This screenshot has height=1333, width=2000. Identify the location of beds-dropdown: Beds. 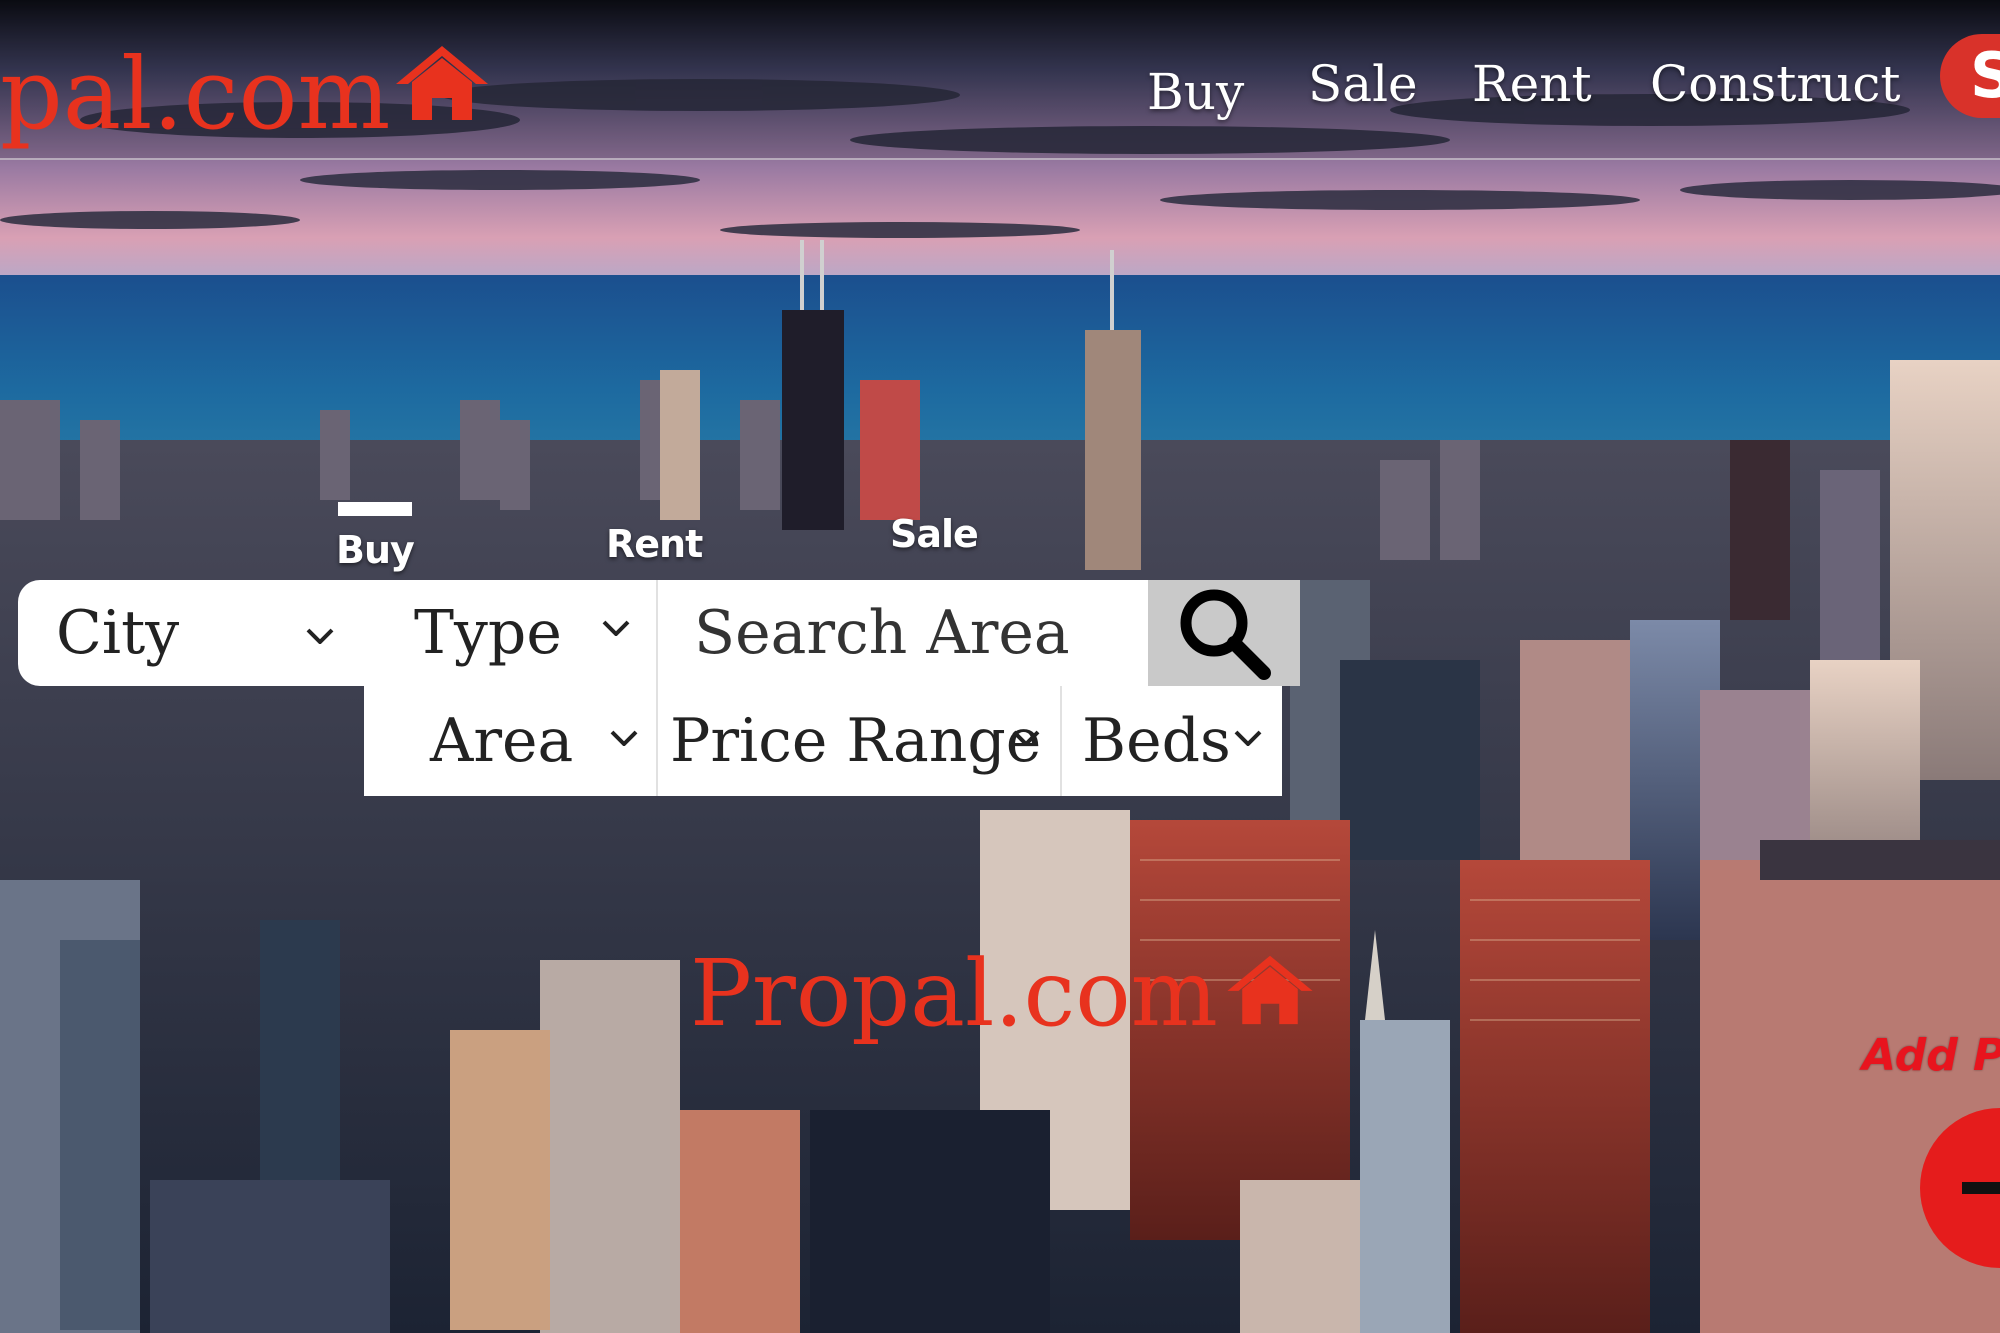
(1182, 741).